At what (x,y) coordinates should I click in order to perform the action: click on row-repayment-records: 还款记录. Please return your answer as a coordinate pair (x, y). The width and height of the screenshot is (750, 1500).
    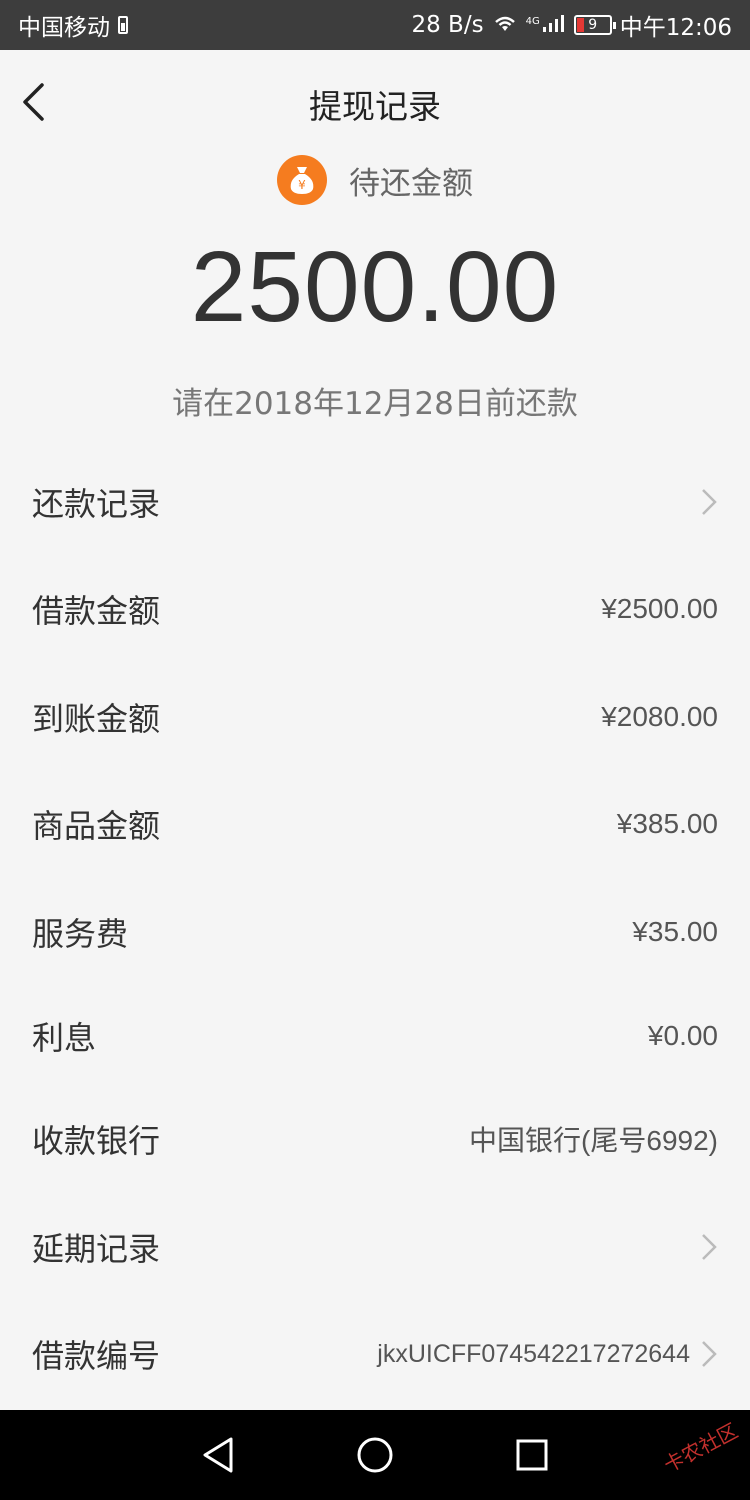
    Looking at the image, I should click on (375, 502).